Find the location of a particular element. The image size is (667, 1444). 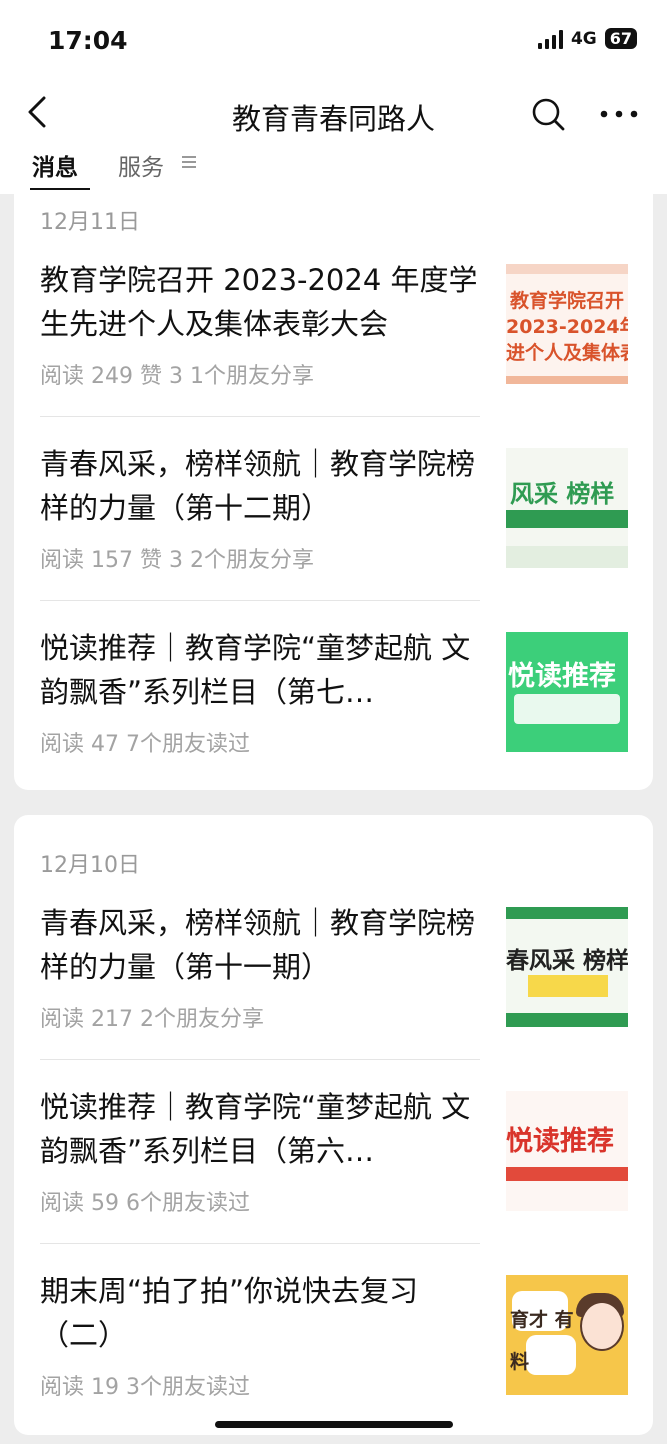

article-thumbnail: 教育学院召开 2023-2024年度 进个人及集体表 is located at coordinates (567, 324).